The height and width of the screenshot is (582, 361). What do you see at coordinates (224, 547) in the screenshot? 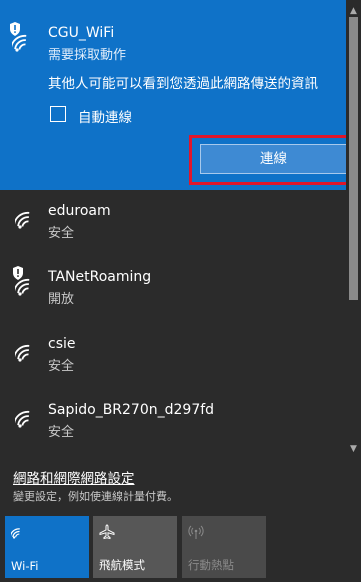
I see `mobile-hotspot-tile: 行動熱點` at bounding box center [224, 547].